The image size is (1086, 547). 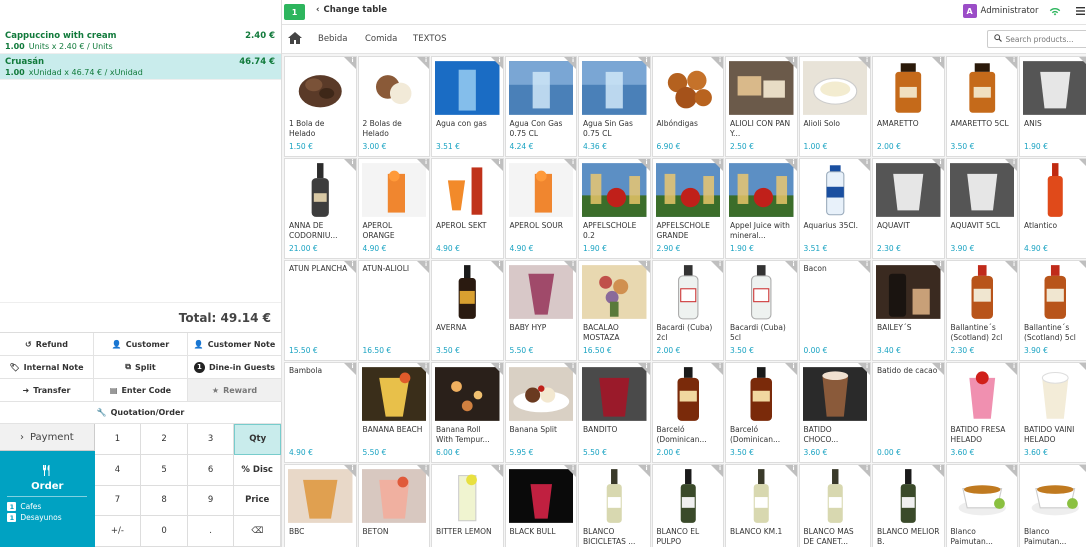 I want to click on product-card: Banana Roll With Tempur... 6.00 €, so click(x=467, y=412).